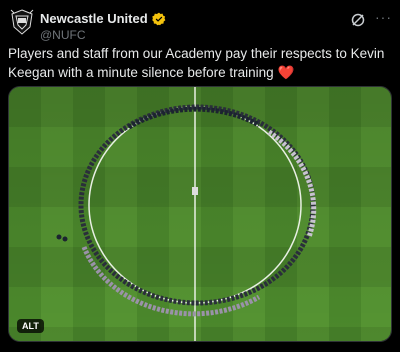 Image resolution: width=400 pixels, height=352 pixels. I want to click on verified-badge-icon, so click(158, 19).